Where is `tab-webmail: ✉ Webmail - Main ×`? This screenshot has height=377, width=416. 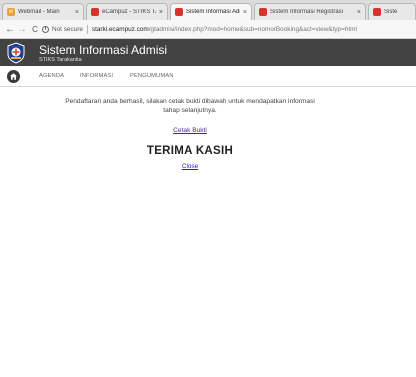 tab-webmail: ✉ Webmail - Main × is located at coordinates (43, 11).